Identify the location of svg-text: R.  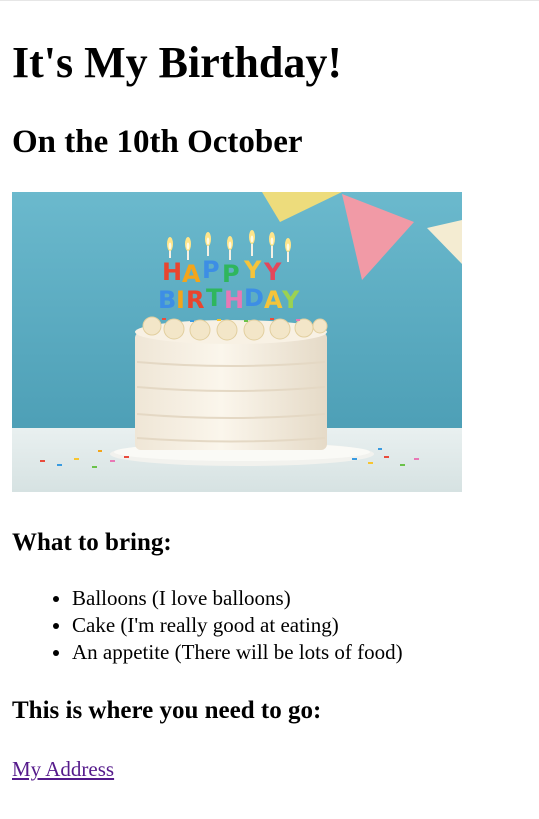
(195, 300).